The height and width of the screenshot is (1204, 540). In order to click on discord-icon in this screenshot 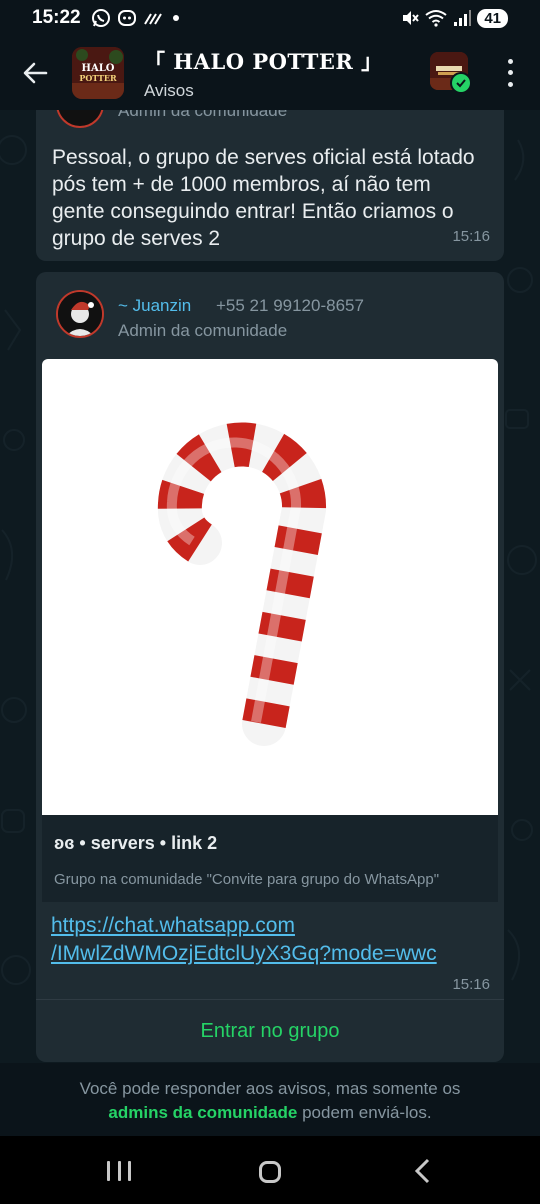, I will do `click(126, 18)`.